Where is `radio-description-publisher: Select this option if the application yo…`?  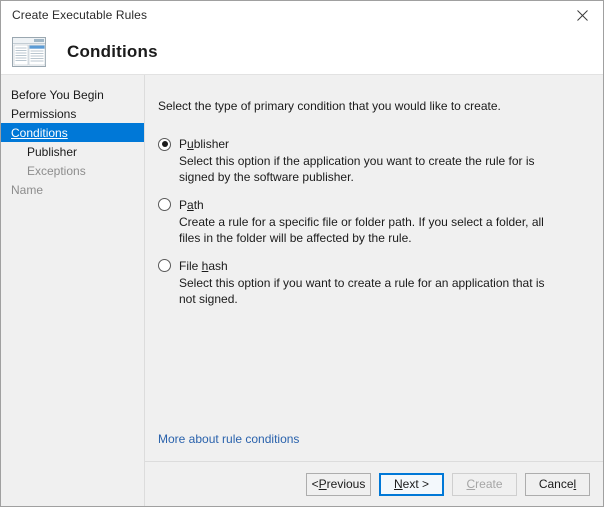
radio-description-publisher: Select this option if the application yo… is located at coordinates (357, 169).